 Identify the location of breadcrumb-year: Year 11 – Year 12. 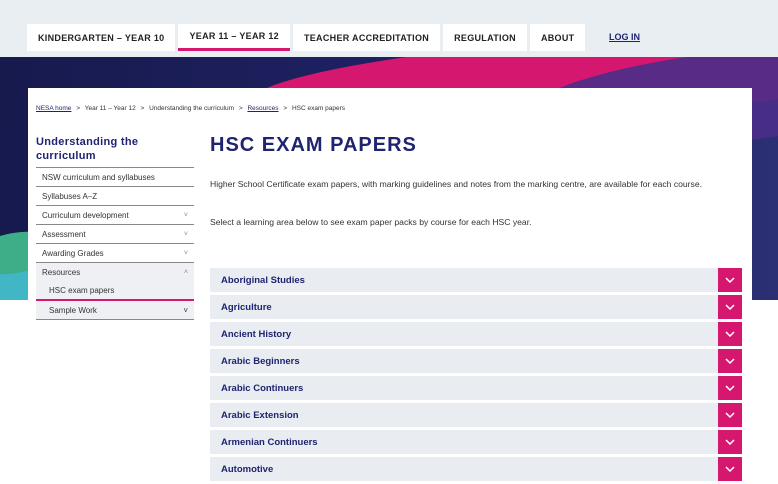
(110, 108).